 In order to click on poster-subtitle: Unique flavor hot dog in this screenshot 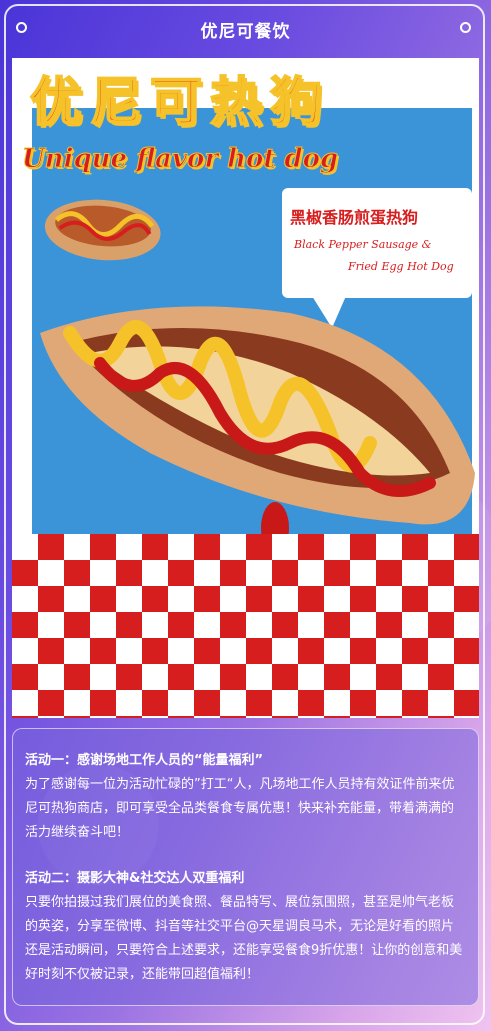, I will do `click(180, 159)`.